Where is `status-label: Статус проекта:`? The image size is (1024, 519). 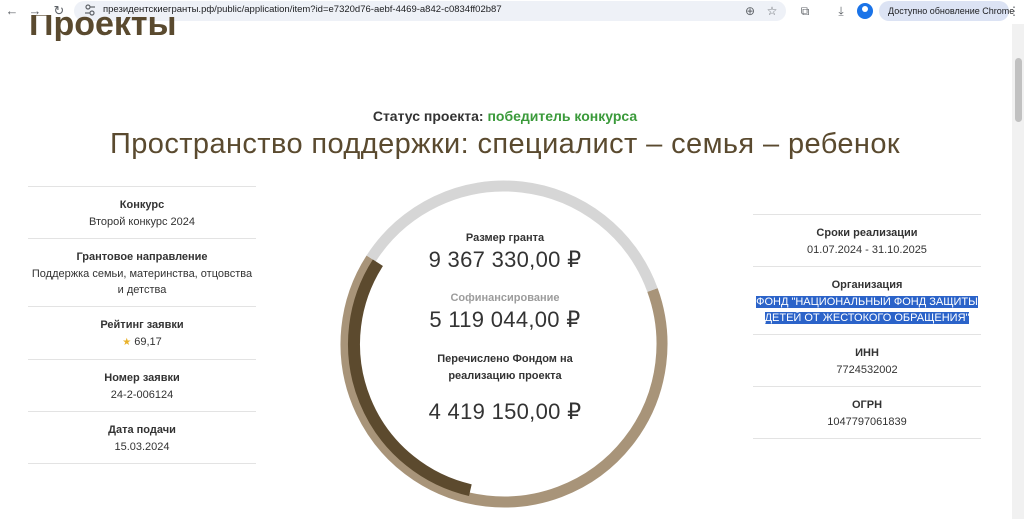 status-label: Статус проекта: is located at coordinates (428, 116).